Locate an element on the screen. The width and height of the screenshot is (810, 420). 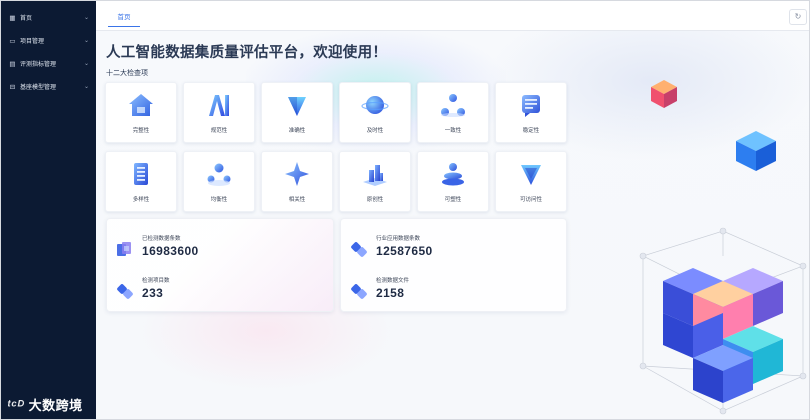
check-label: 原创性 is located at coordinates (375, 200).